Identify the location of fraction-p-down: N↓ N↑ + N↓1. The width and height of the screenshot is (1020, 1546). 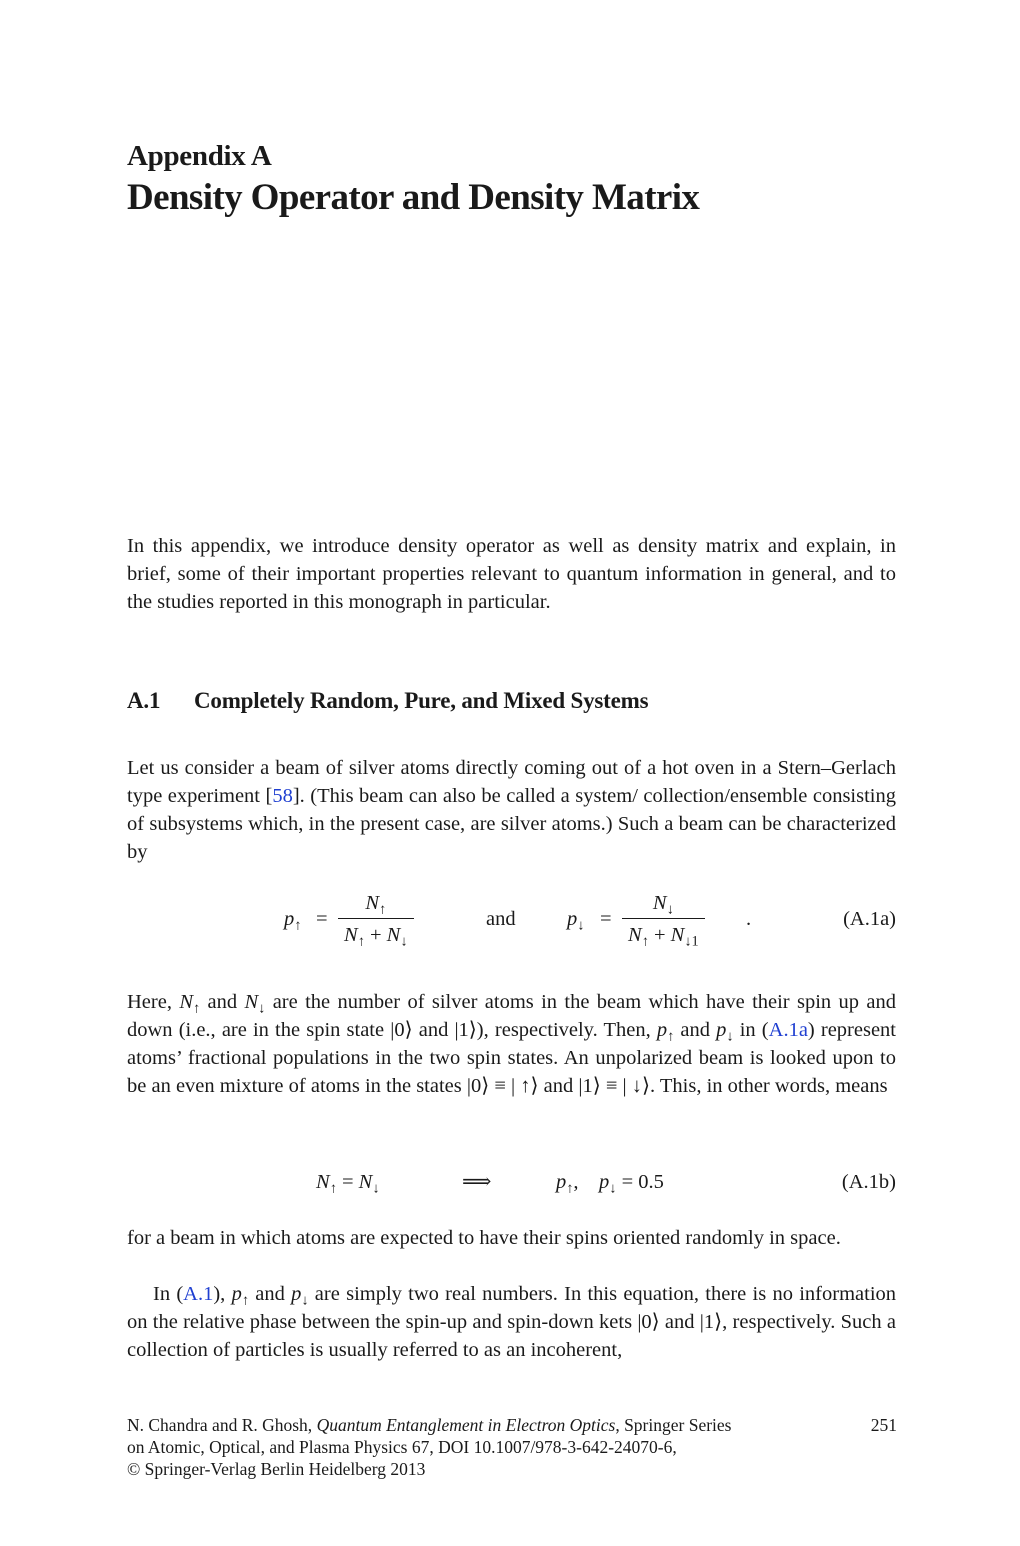
(663, 919).